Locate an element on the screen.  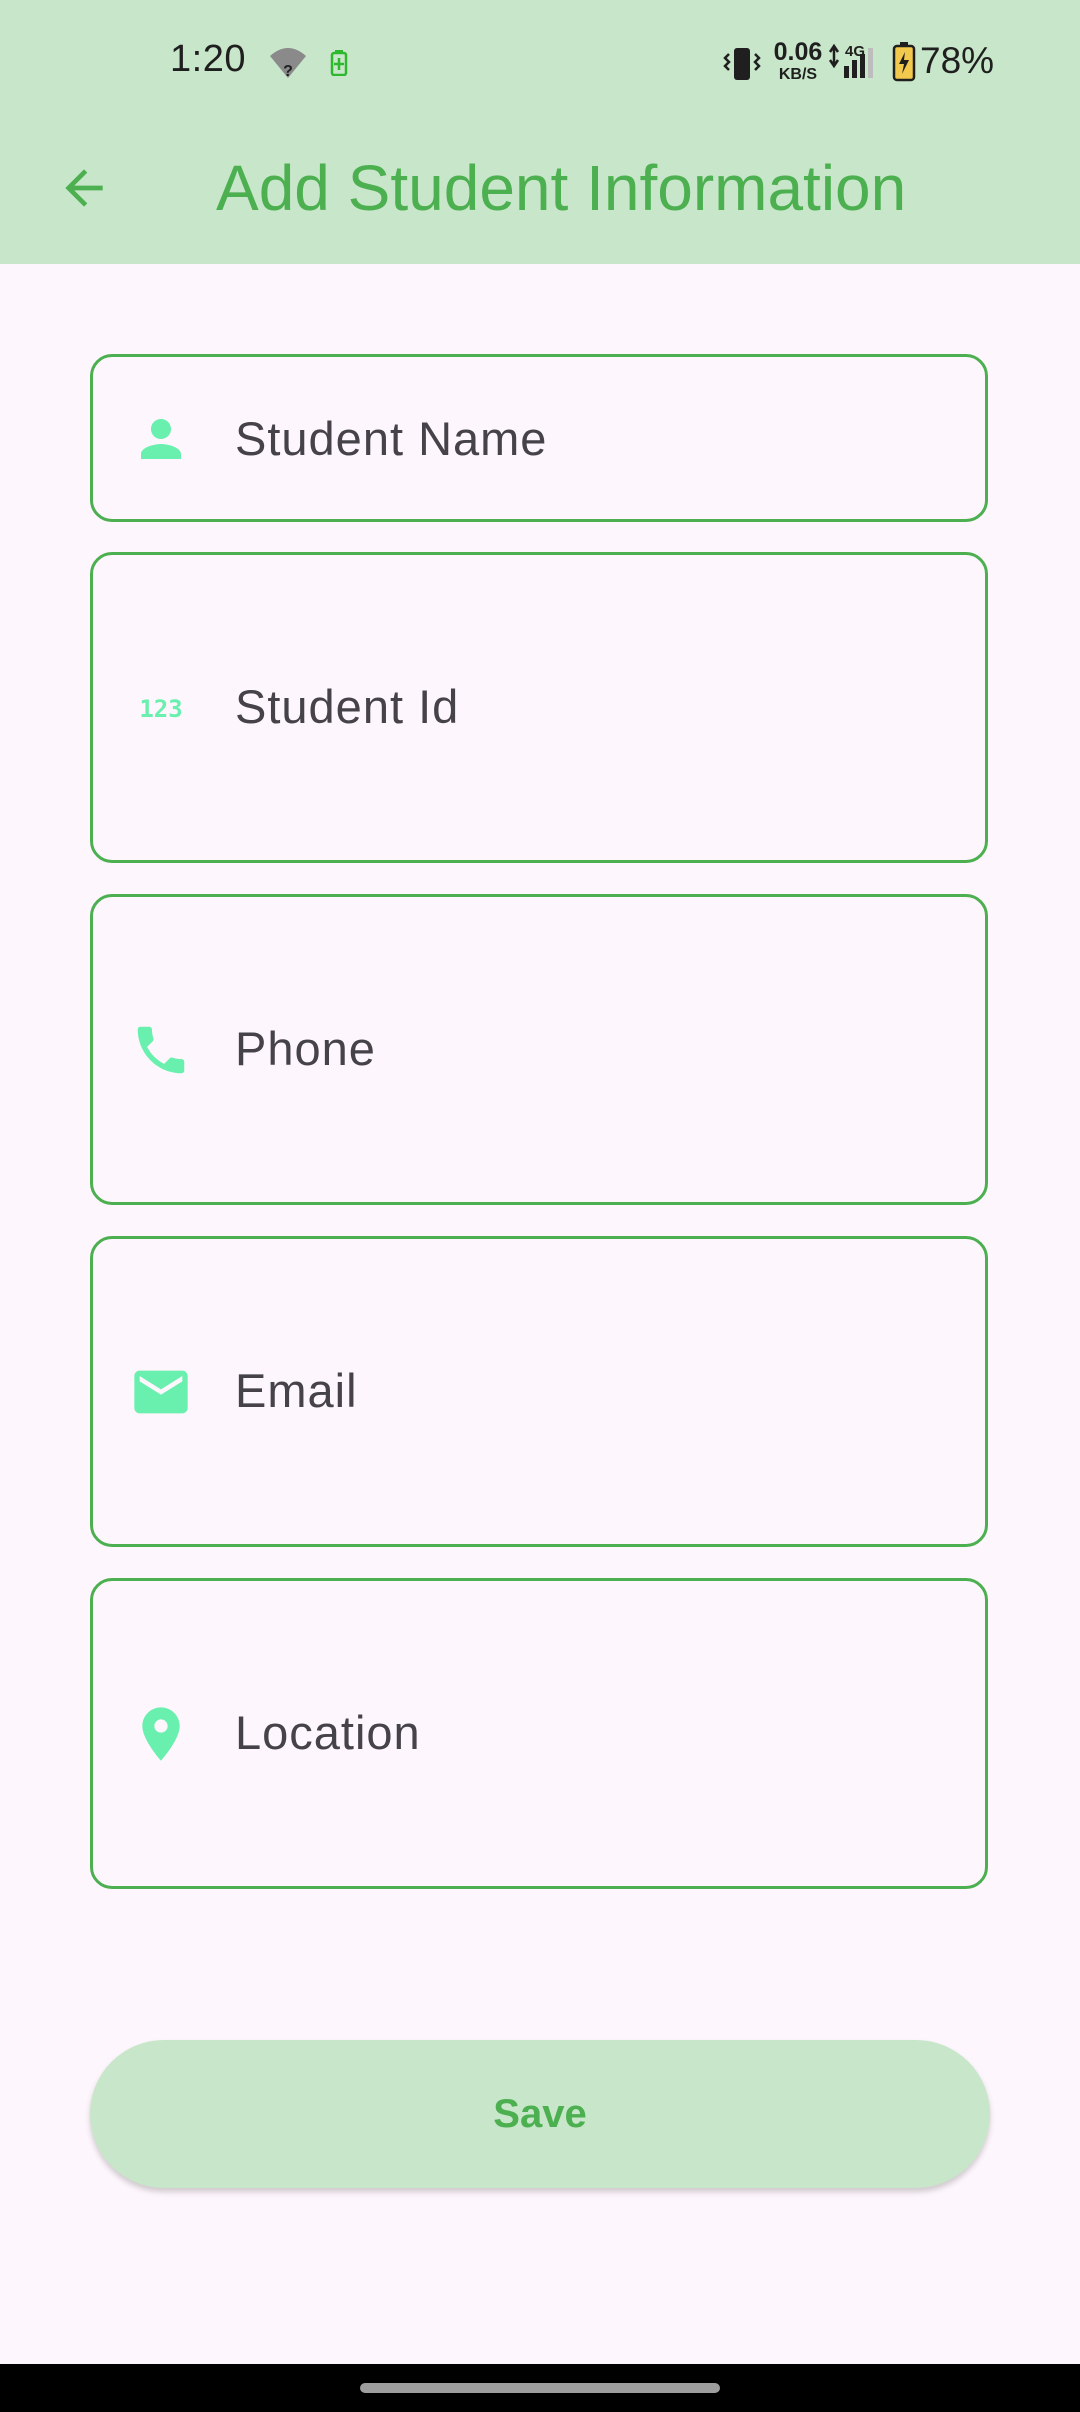
person-icon is located at coordinates (161, 439).